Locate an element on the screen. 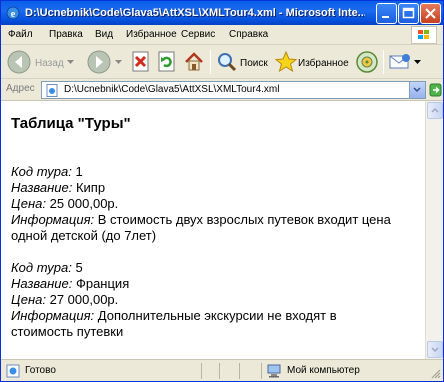 The image size is (444, 382). status-bar: Готово Мой компьютер is located at coordinates (222, 370).